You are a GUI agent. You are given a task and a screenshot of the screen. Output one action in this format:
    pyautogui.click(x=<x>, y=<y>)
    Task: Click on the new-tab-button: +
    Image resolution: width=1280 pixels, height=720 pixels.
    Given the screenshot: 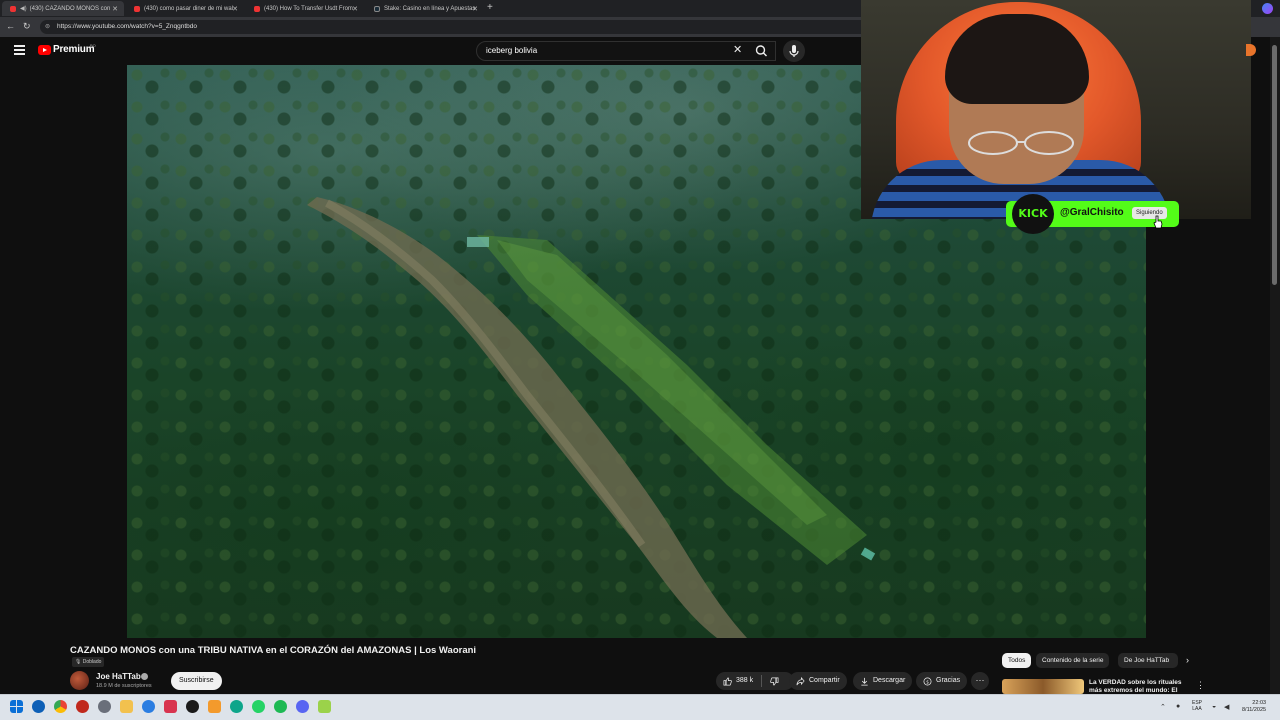 What is the action you would take?
    pyautogui.click(x=490, y=7)
    